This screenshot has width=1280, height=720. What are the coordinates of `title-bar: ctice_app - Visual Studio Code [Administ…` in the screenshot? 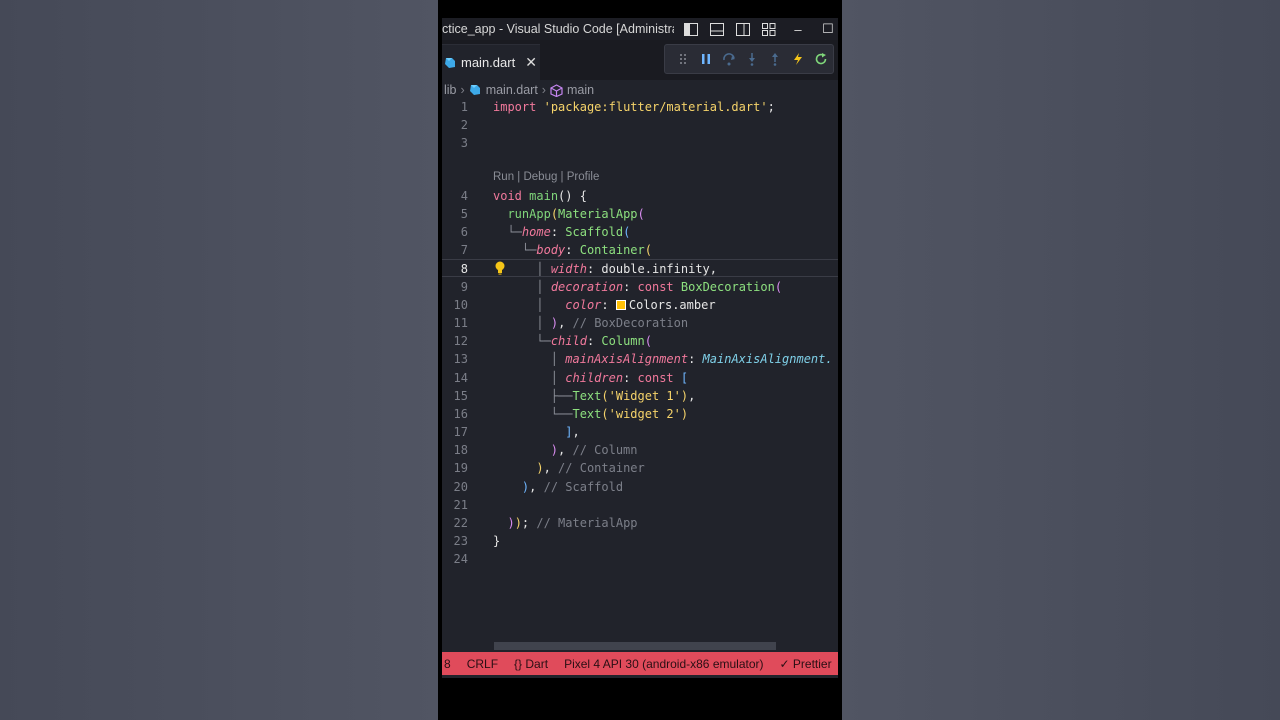 It's located at (640, 29).